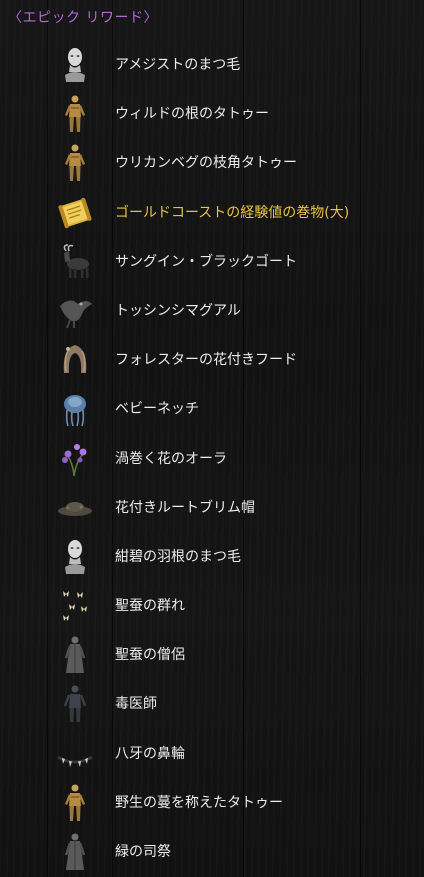  I want to click on goat-icon, so click(75, 262).